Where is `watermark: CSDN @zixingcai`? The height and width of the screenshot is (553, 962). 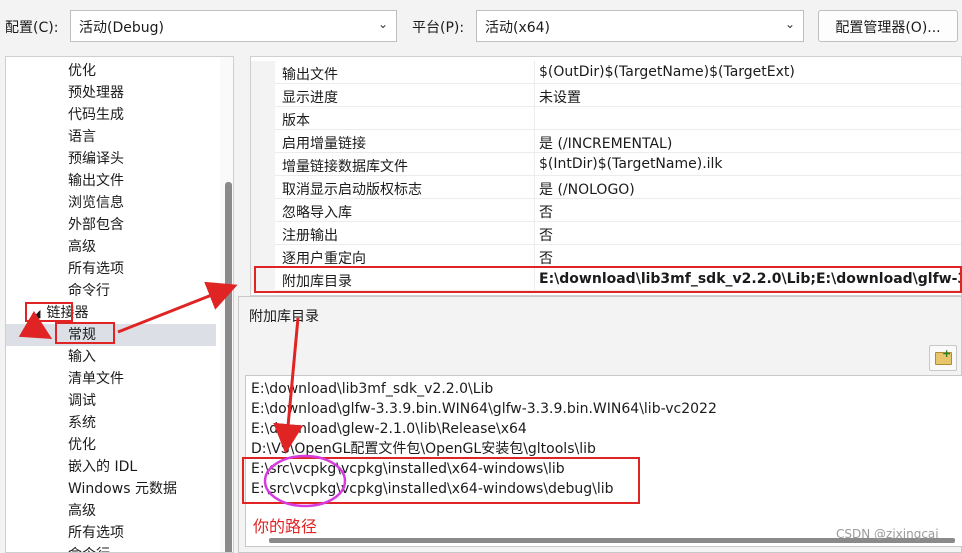 watermark: CSDN @zixingcai is located at coordinates (887, 534).